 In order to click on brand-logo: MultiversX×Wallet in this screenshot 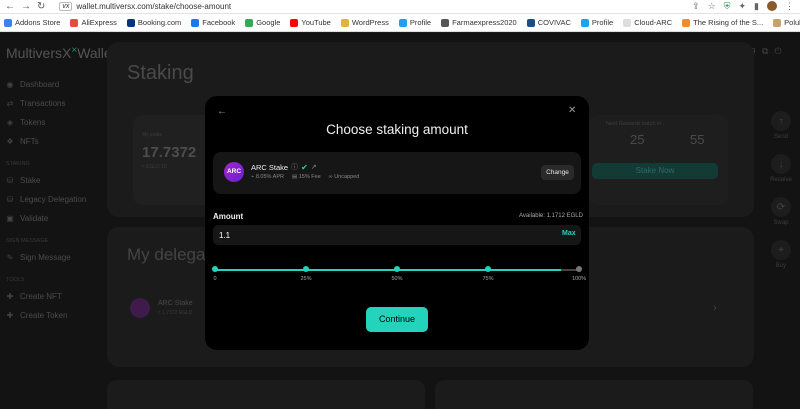, I will do `click(61, 53)`.